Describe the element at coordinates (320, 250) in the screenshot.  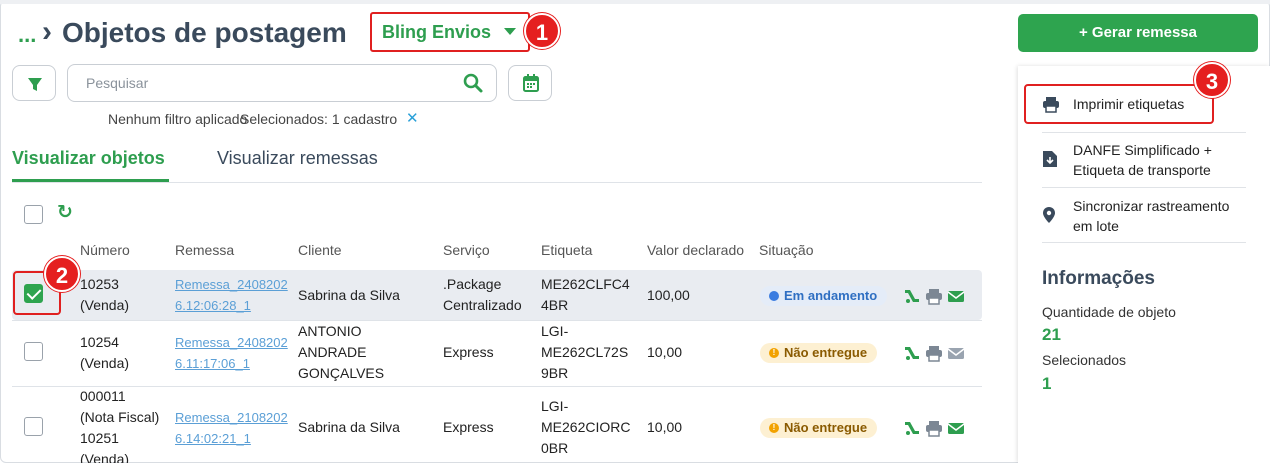
I see `column-header-cliente: Cliente` at that location.